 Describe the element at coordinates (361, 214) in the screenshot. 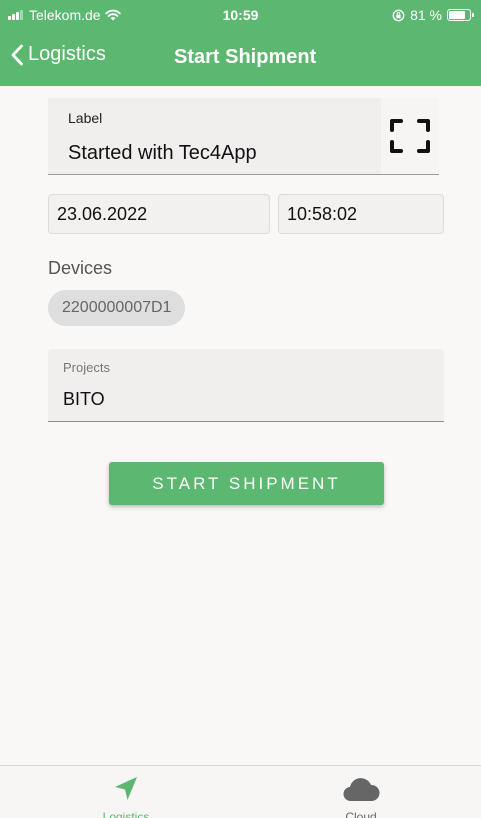

I see `time-field: 10:58:02` at that location.